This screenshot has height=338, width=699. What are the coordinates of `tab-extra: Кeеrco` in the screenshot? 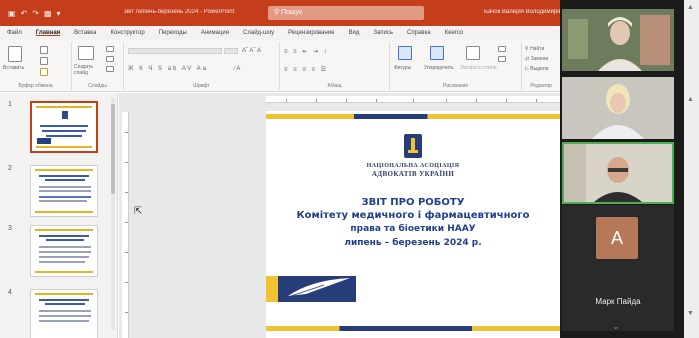 It's located at (454, 33).